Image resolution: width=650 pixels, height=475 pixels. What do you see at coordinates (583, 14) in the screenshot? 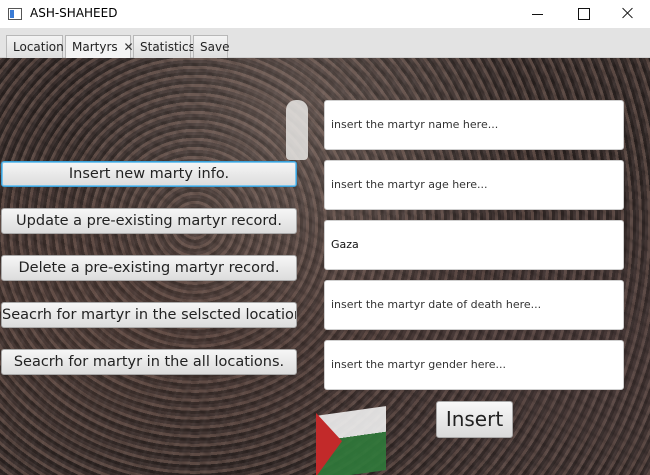
I see `maximize-icon` at bounding box center [583, 14].